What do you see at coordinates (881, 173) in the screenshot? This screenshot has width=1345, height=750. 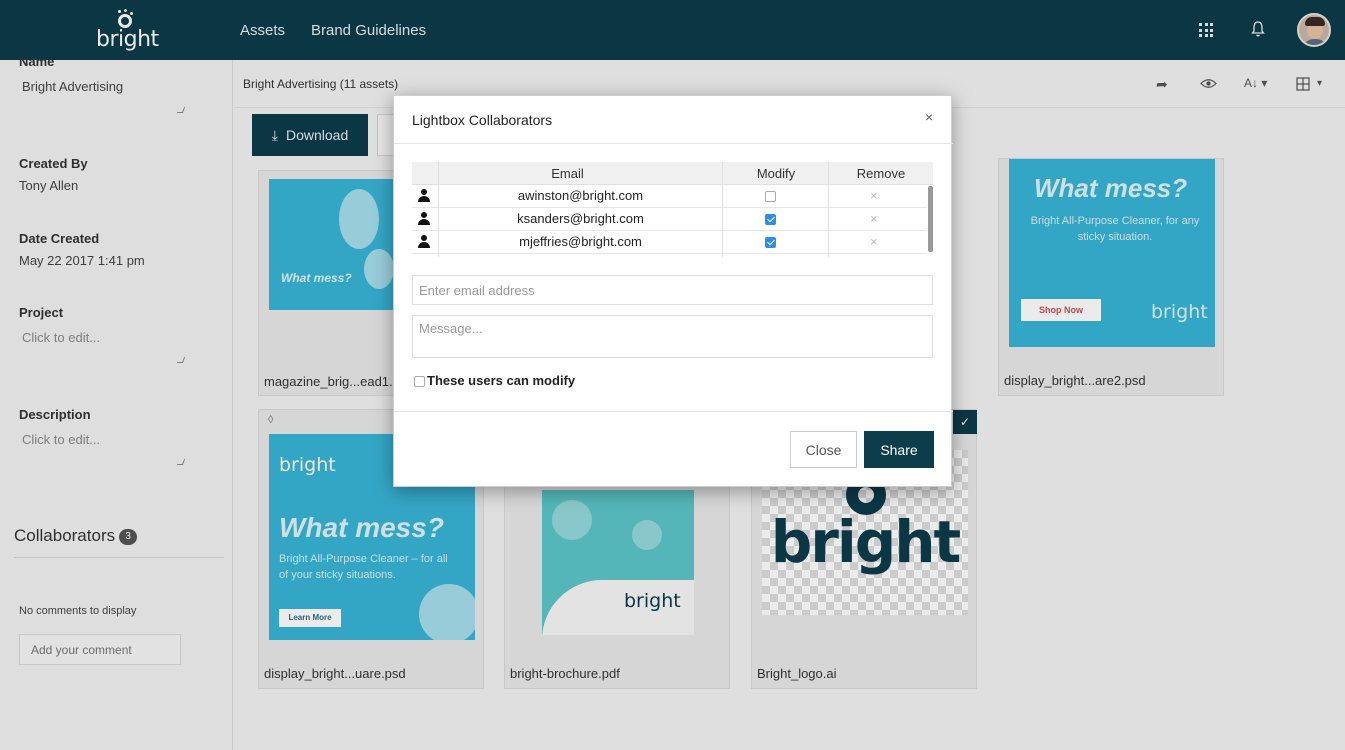 I see `column-remove: Remove` at bounding box center [881, 173].